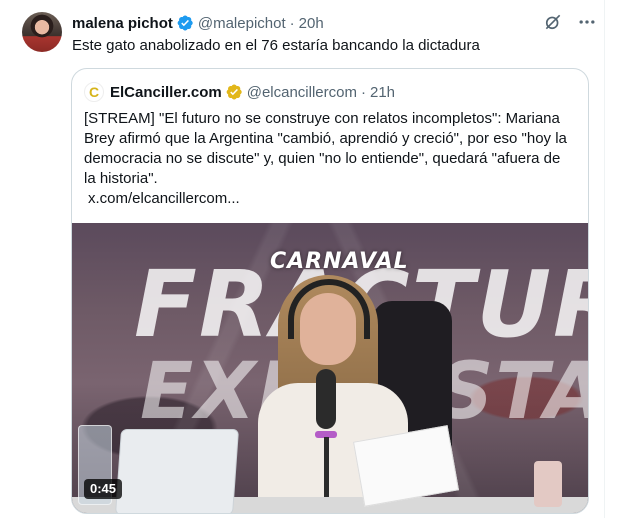  Describe the element at coordinates (122, 23) in the screenshot. I see `display-name: malena pichot` at that location.